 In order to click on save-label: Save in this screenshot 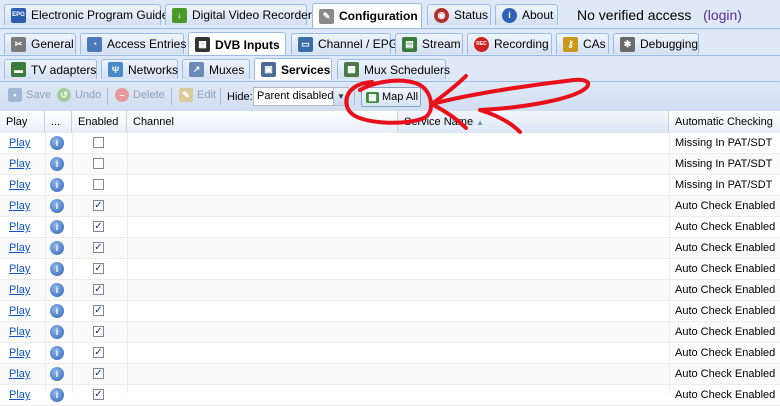, I will do `click(39, 95)`.